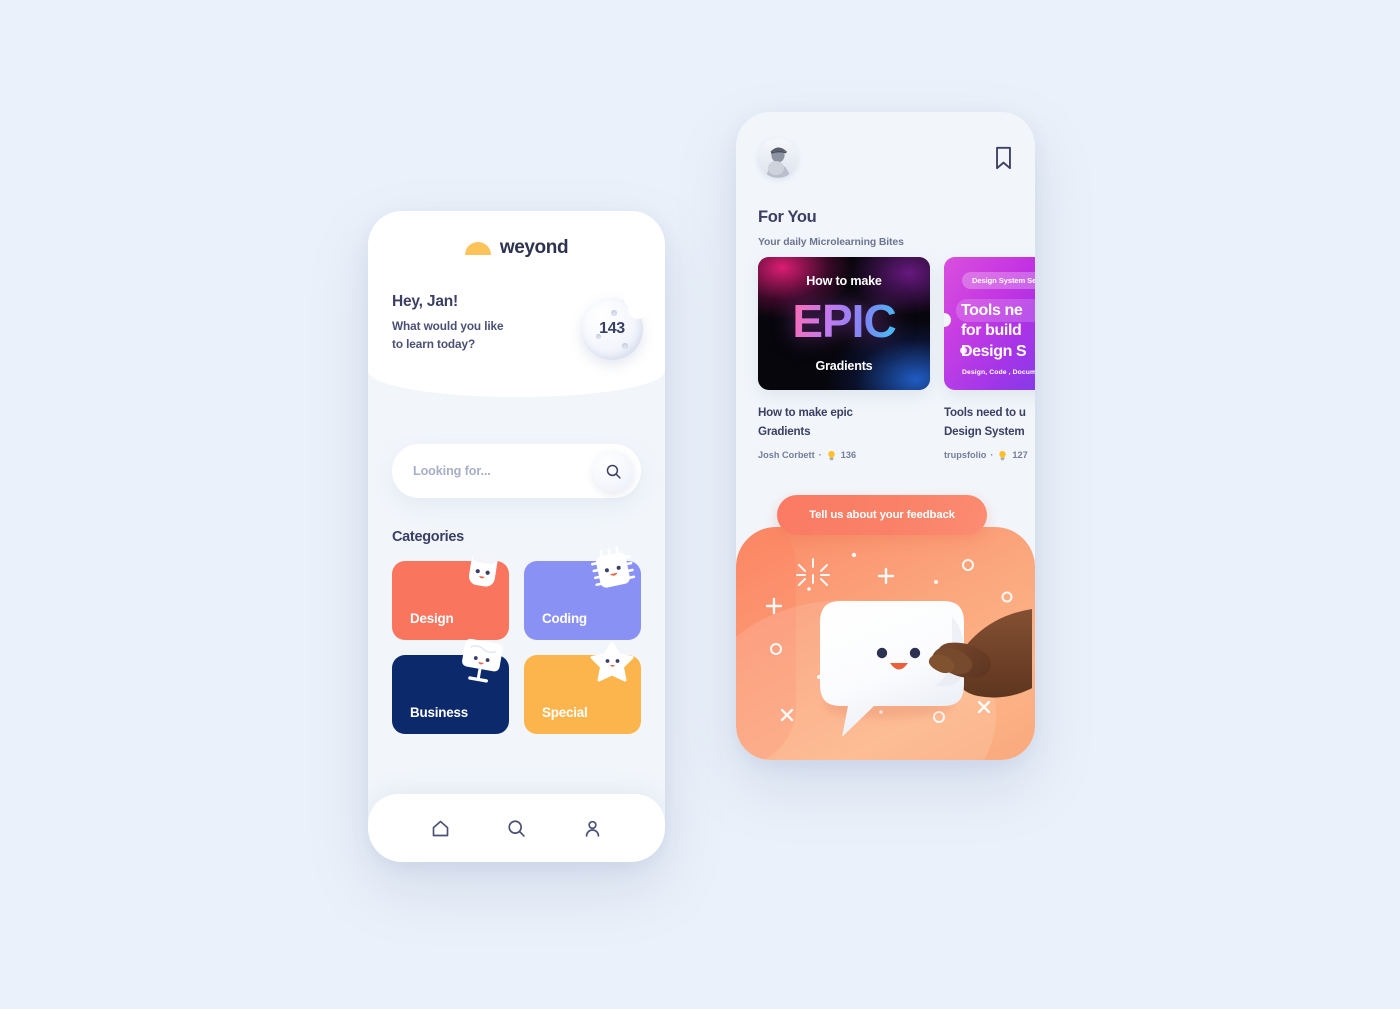  I want to click on greeting-hello: Hey, Jan!, so click(425, 301).